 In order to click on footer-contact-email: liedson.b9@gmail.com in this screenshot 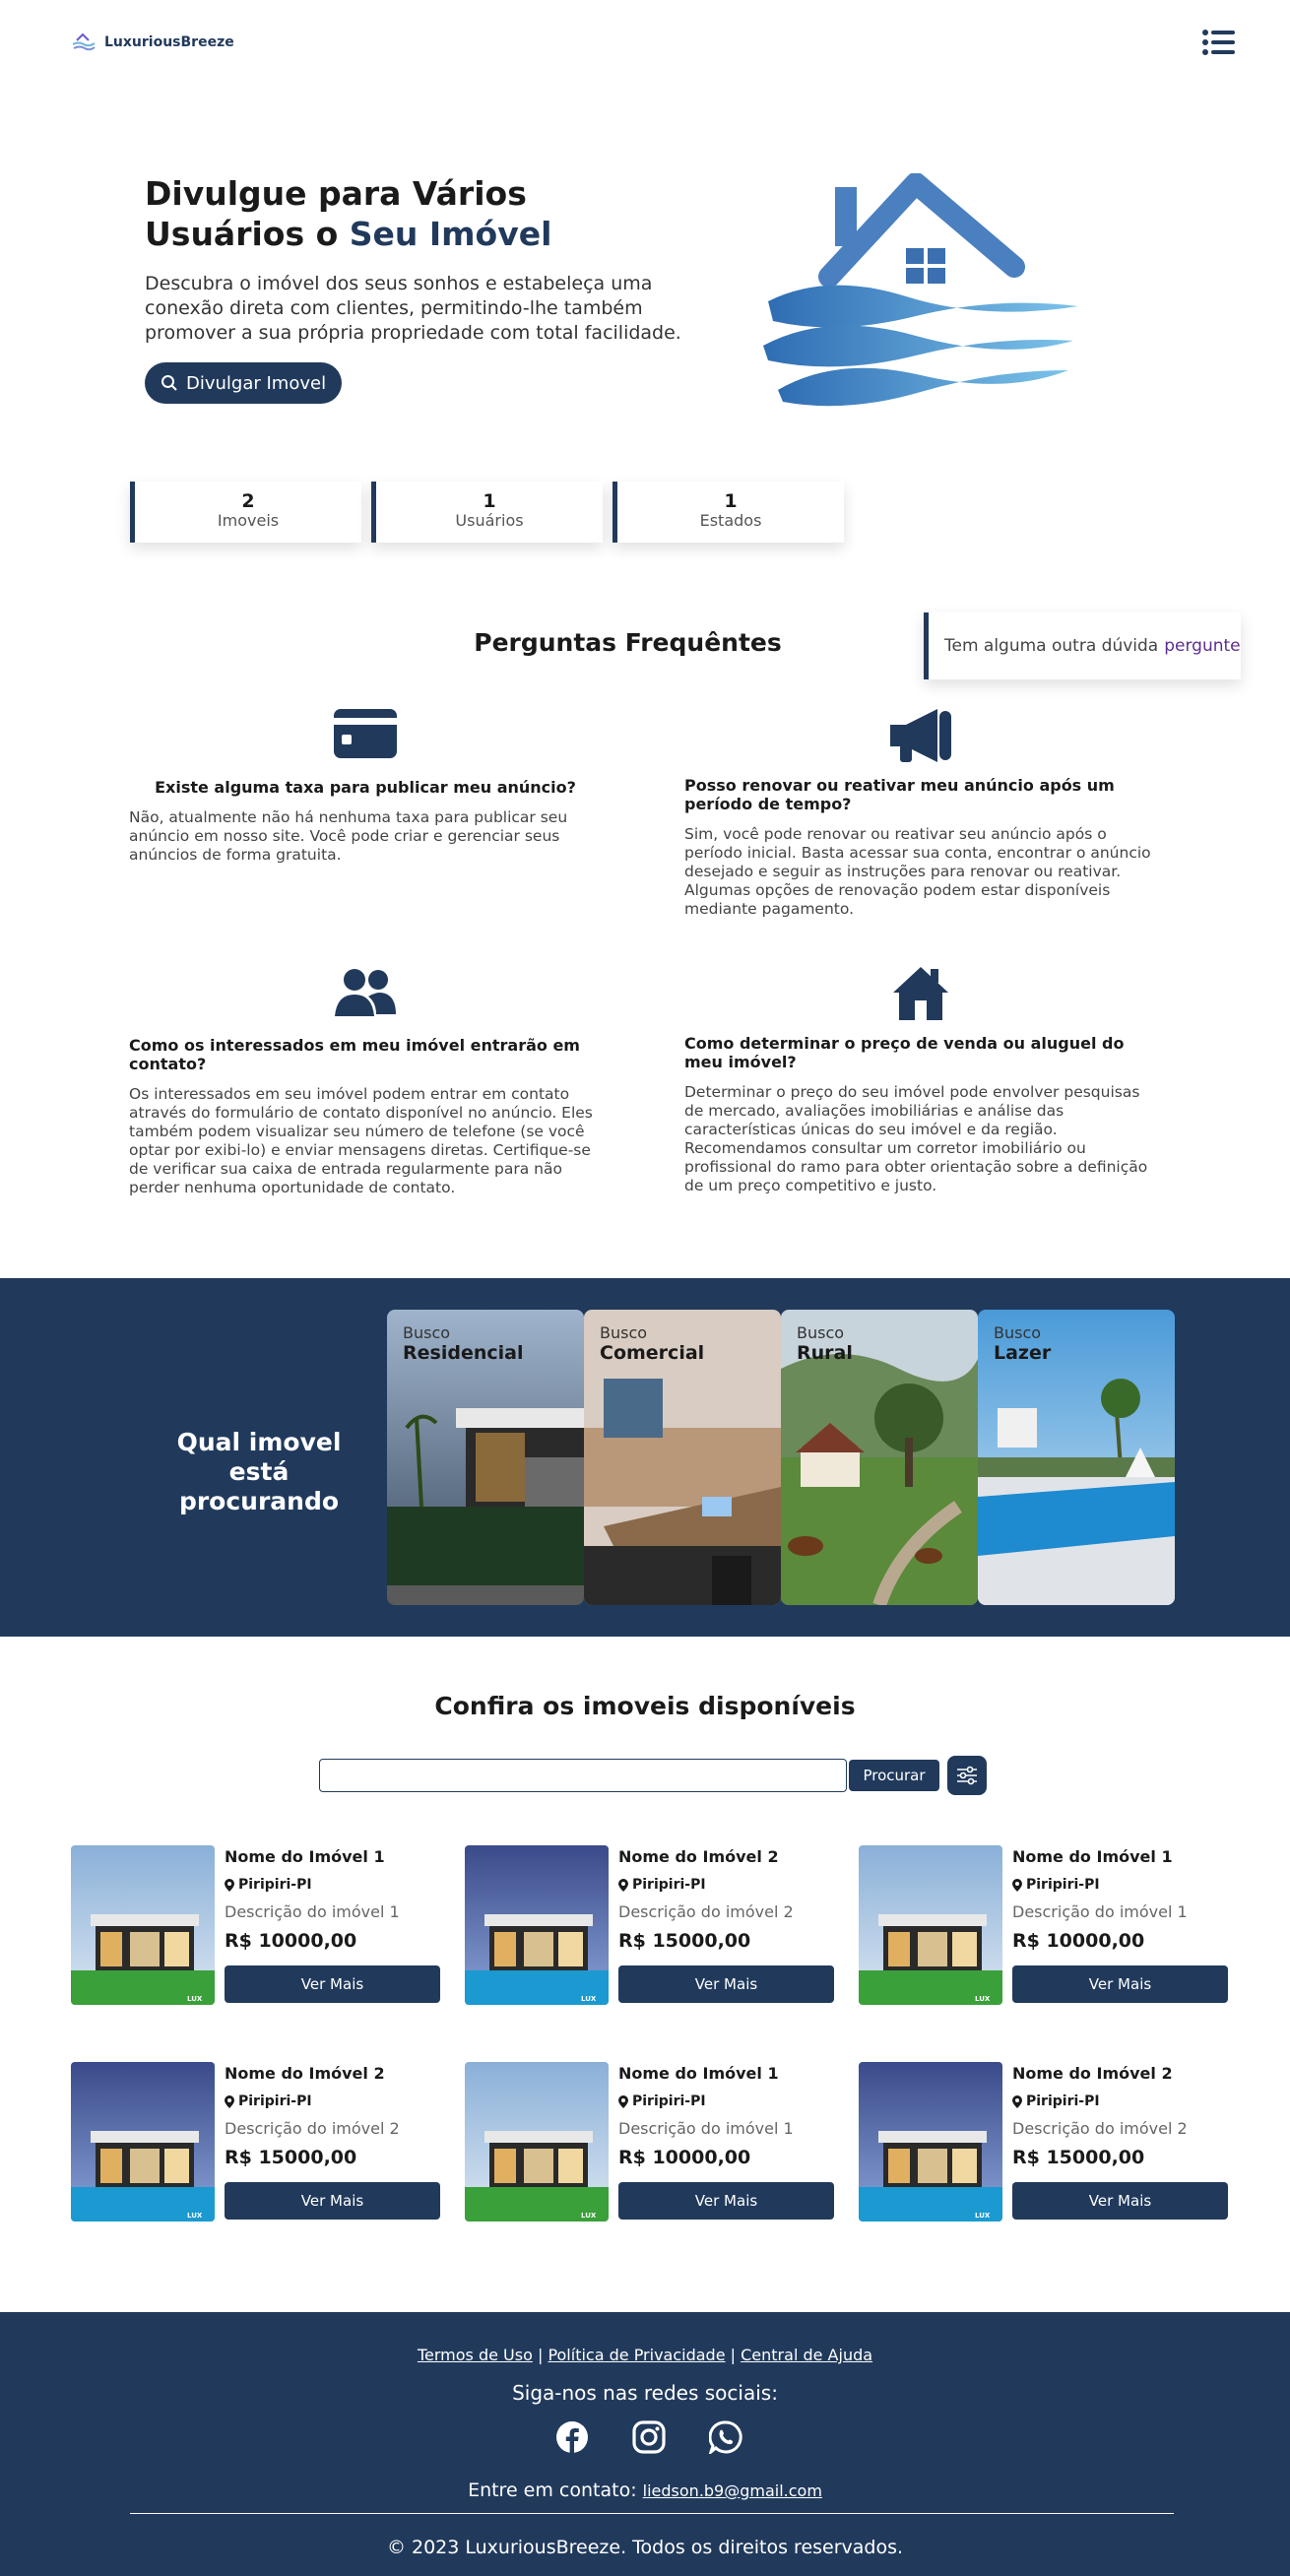, I will do `click(732, 2490)`.